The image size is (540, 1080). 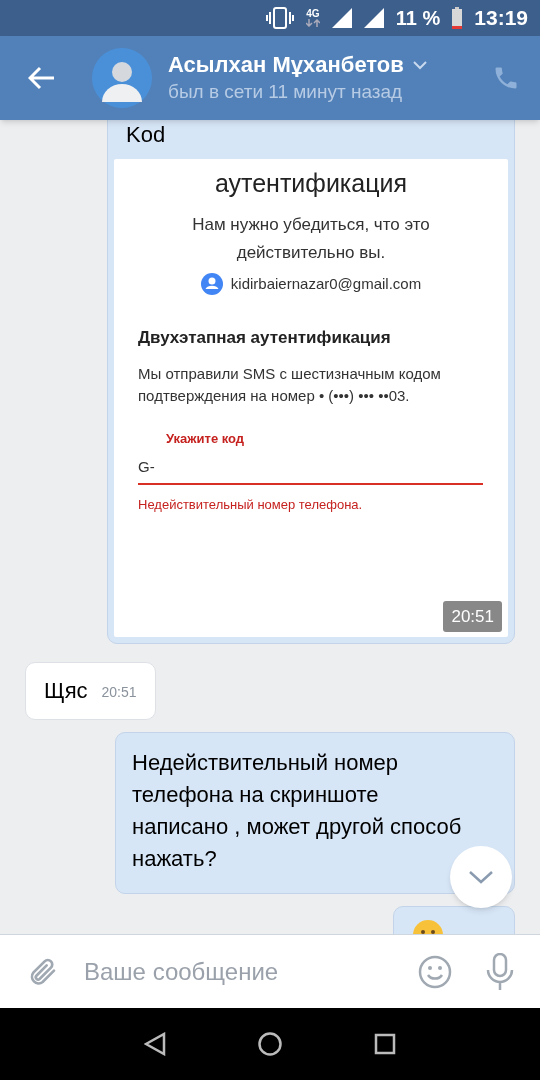 What do you see at coordinates (311, 183) in the screenshot?
I see `screenshot-title: аутентификация` at bounding box center [311, 183].